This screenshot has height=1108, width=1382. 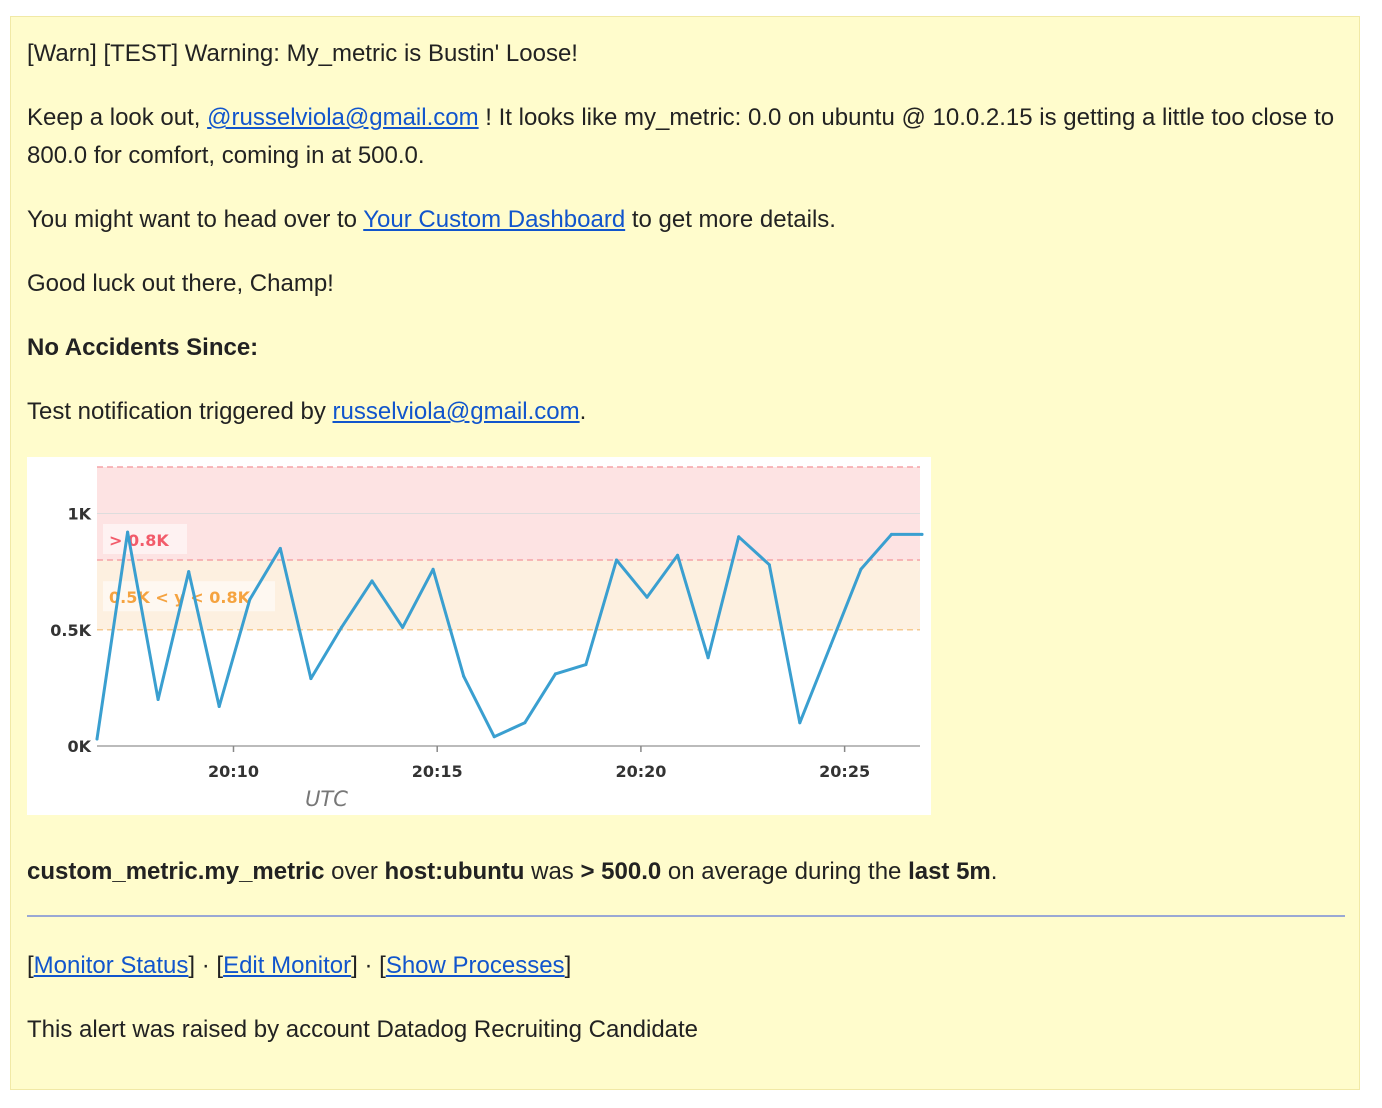 What do you see at coordinates (456, 411) in the screenshot?
I see `triggered-by-email-link: russelviola@gmail.com` at bounding box center [456, 411].